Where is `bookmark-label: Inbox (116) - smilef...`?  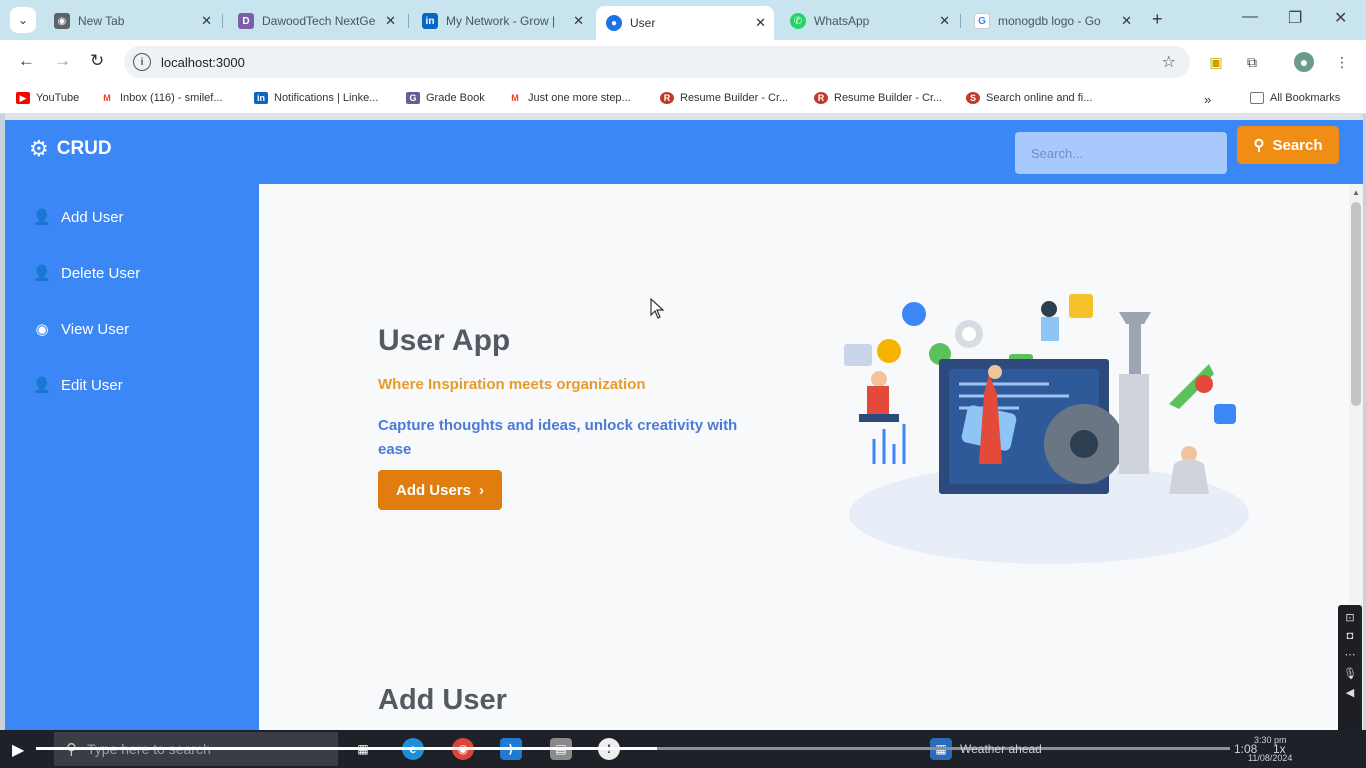
bookmark-label: Inbox (116) - smilef... is located at coordinates (171, 98).